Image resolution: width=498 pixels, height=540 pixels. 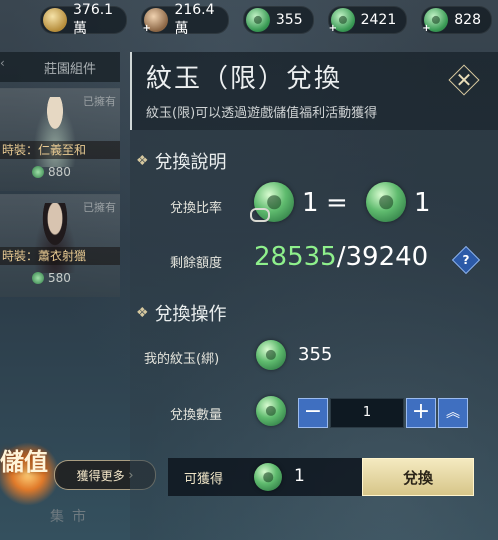 I want to click on decrement-button: −, so click(x=313, y=413).